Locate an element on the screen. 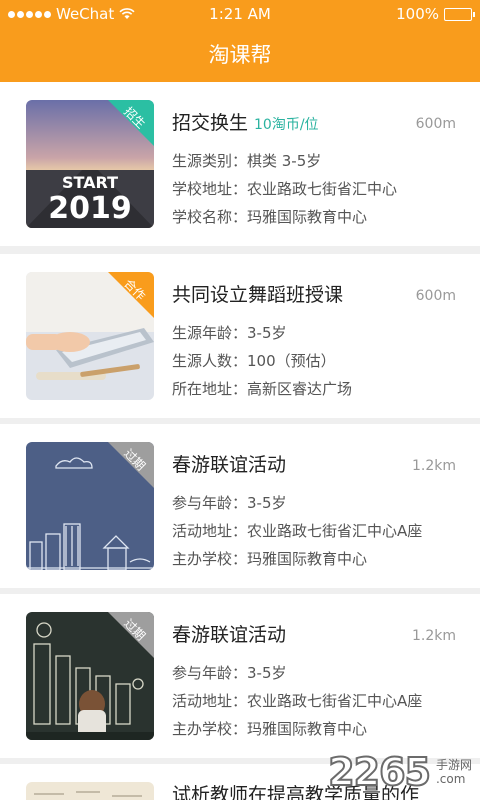 The image size is (480, 800). image-year-text: 2019 is located at coordinates (90, 208).